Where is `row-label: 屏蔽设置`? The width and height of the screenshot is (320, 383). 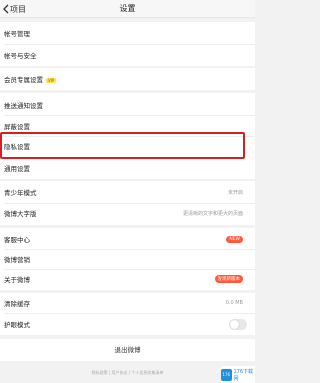
row-label: 屏蔽设置 is located at coordinates (17, 127).